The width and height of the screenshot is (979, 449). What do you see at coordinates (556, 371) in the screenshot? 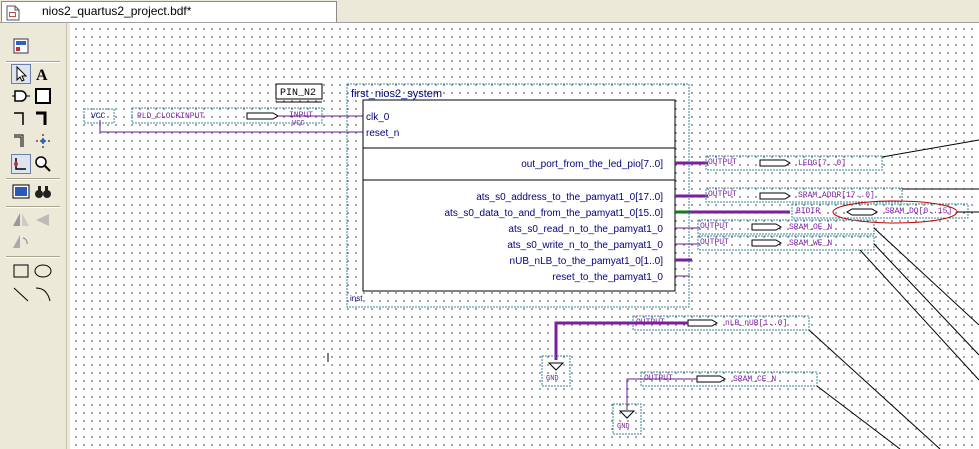
I see `gnd-symbol: GND` at bounding box center [556, 371].